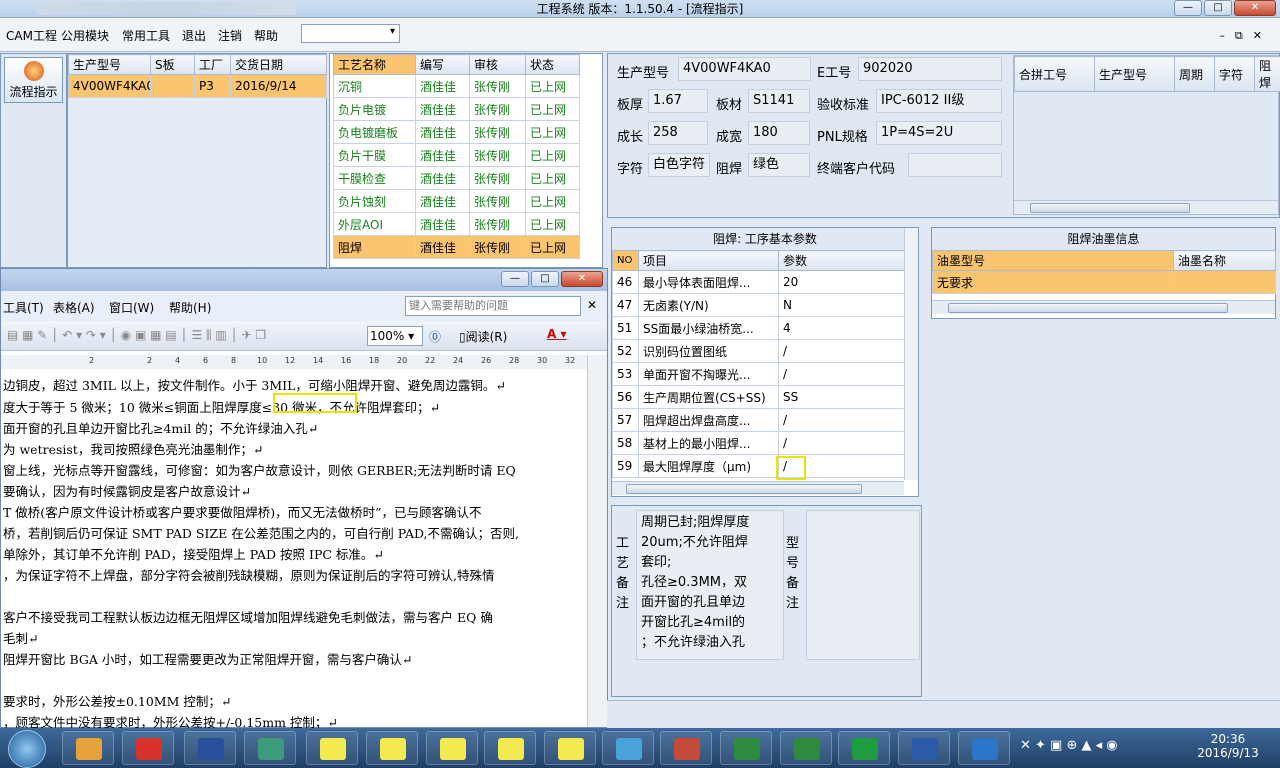 This screenshot has height=768, width=1280. What do you see at coordinates (392, 748) in the screenshot?
I see `taskbar-app-x2` at bounding box center [392, 748].